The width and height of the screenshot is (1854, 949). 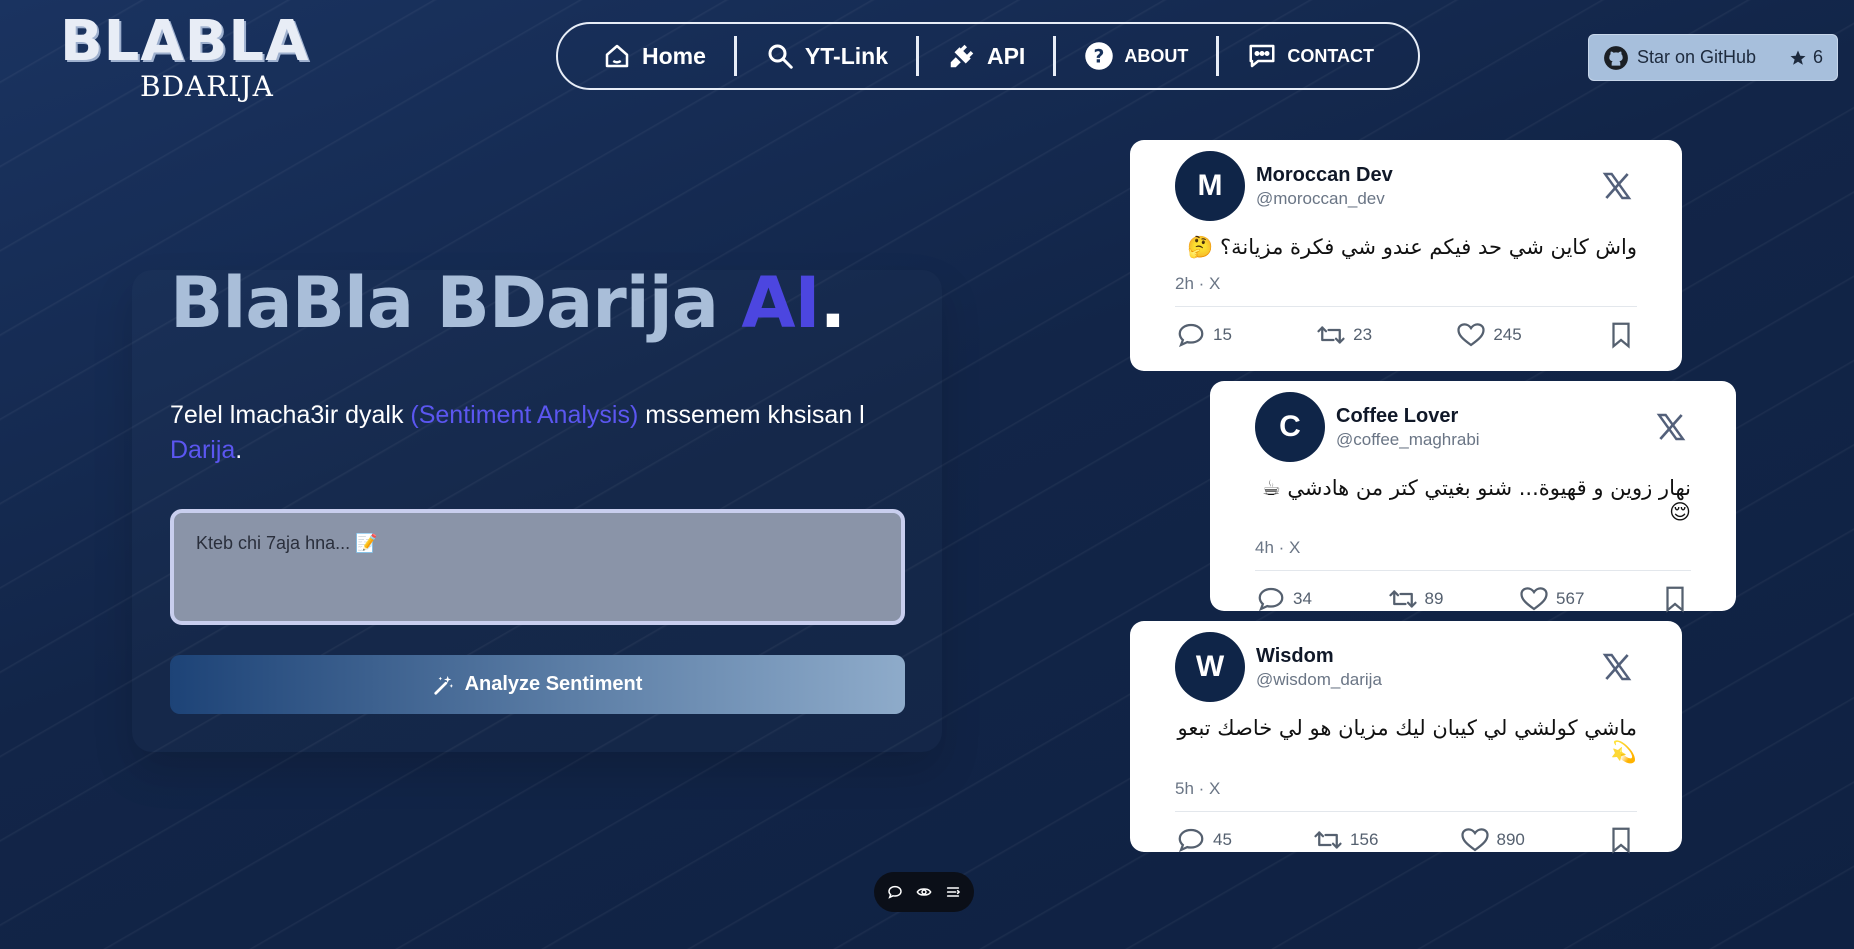 What do you see at coordinates (1290, 427) in the screenshot?
I see `avatar: C` at bounding box center [1290, 427].